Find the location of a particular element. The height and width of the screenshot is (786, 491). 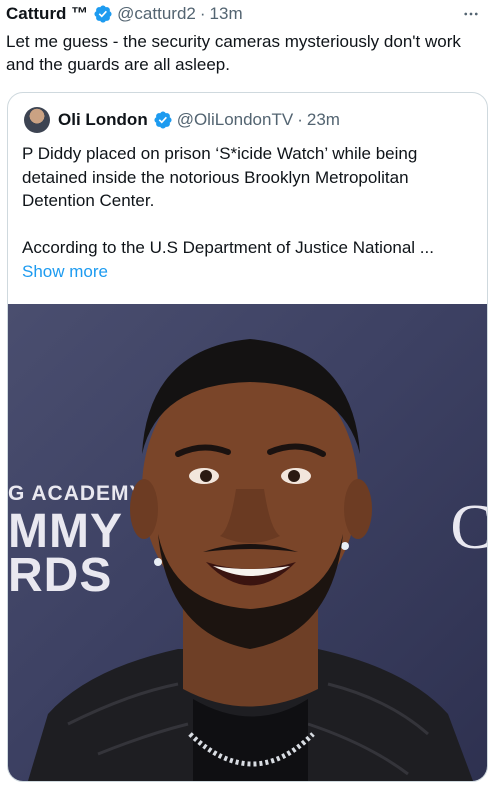

more-horizontal-icon is located at coordinates (471, 14).